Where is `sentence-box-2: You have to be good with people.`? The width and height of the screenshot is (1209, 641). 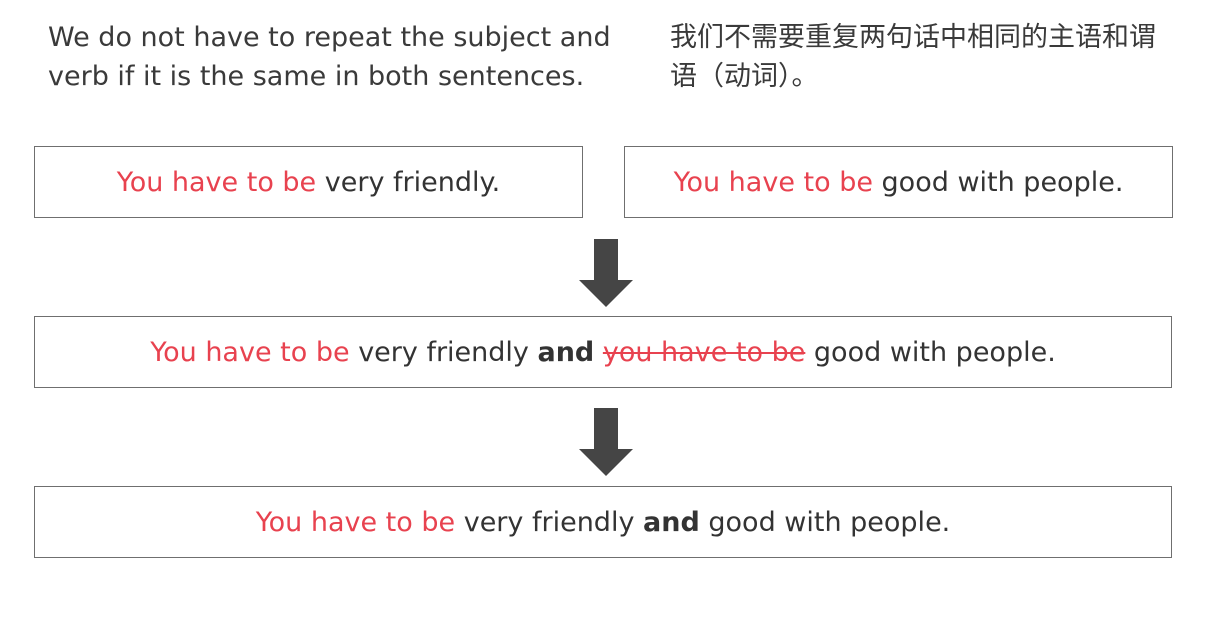 sentence-box-2: You have to be good with people. is located at coordinates (898, 182).